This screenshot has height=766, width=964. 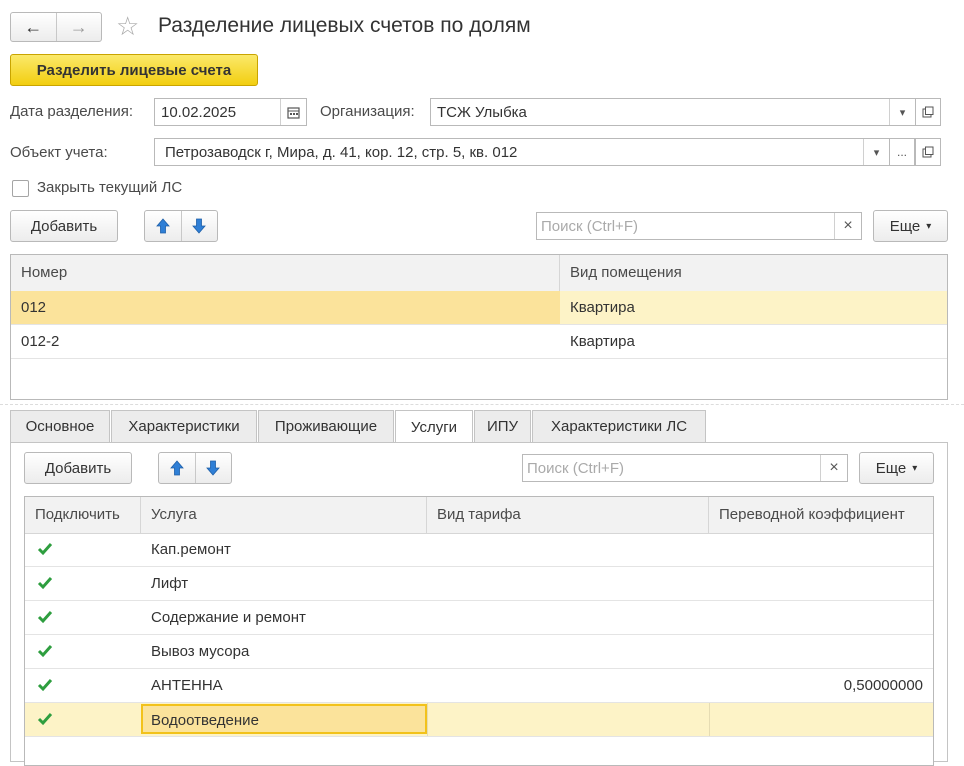 What do you see at coordinates (184, 426) in the screenshot?
I see `tab-characteristics: Характеристики` at bounding box center [184, 426].